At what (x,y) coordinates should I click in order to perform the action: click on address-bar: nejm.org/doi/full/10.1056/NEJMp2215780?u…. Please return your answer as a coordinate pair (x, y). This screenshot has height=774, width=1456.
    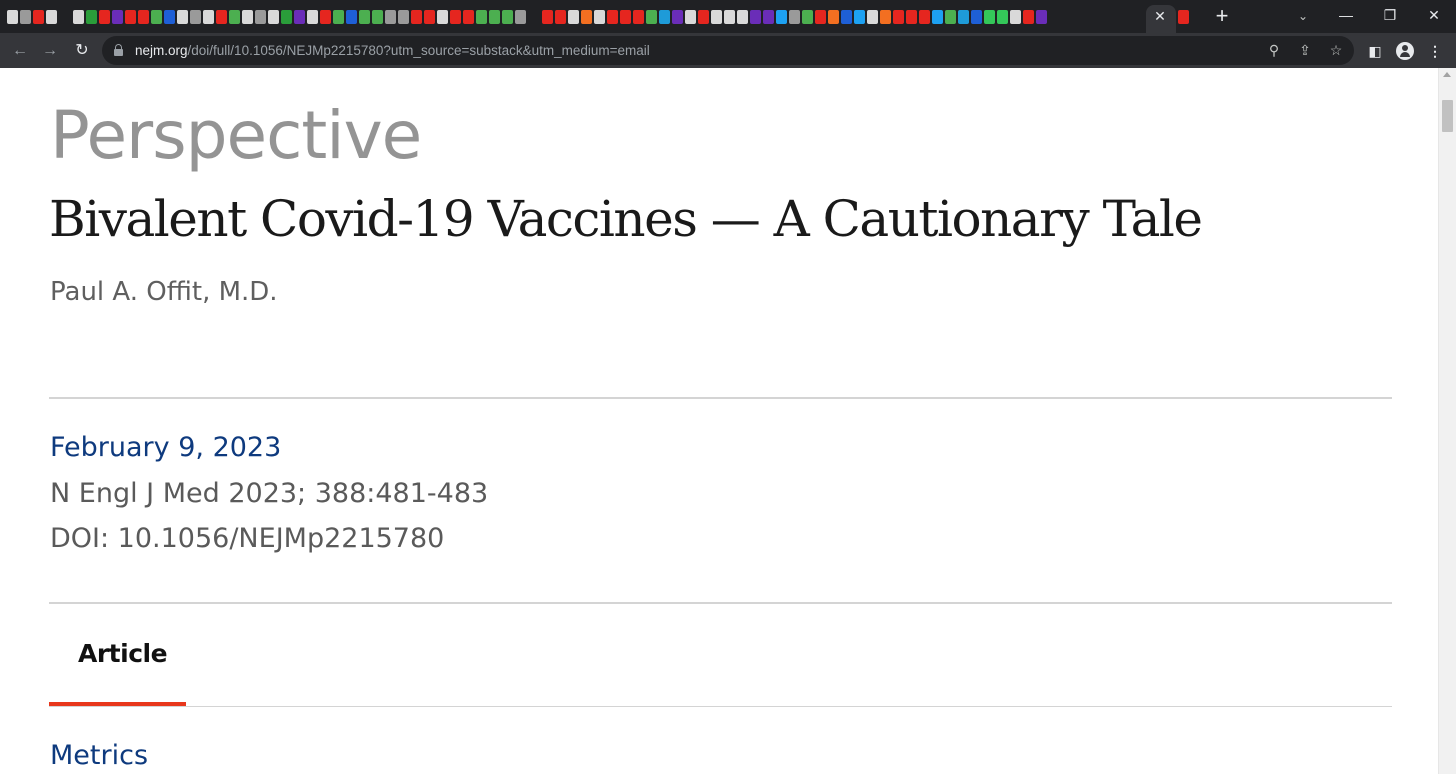
    Looking at the image, I should click on (728, 50).